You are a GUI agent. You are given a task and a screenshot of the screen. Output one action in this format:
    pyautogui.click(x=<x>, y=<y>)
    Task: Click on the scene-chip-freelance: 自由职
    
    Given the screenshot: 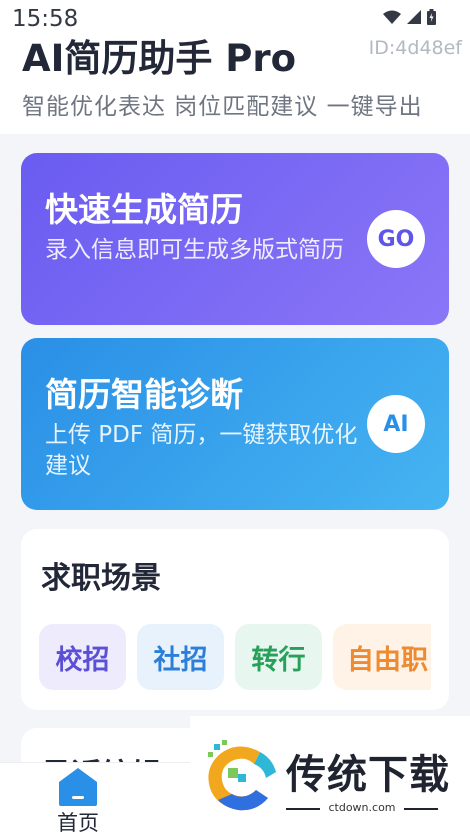 What is the action you would take?
    pyautogui.click(x=382, y=657)
    